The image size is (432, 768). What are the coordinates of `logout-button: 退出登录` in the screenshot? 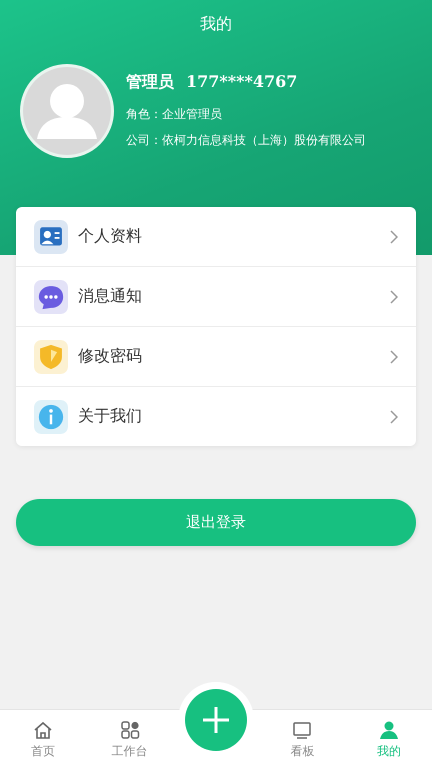 It's located at (216, 522).